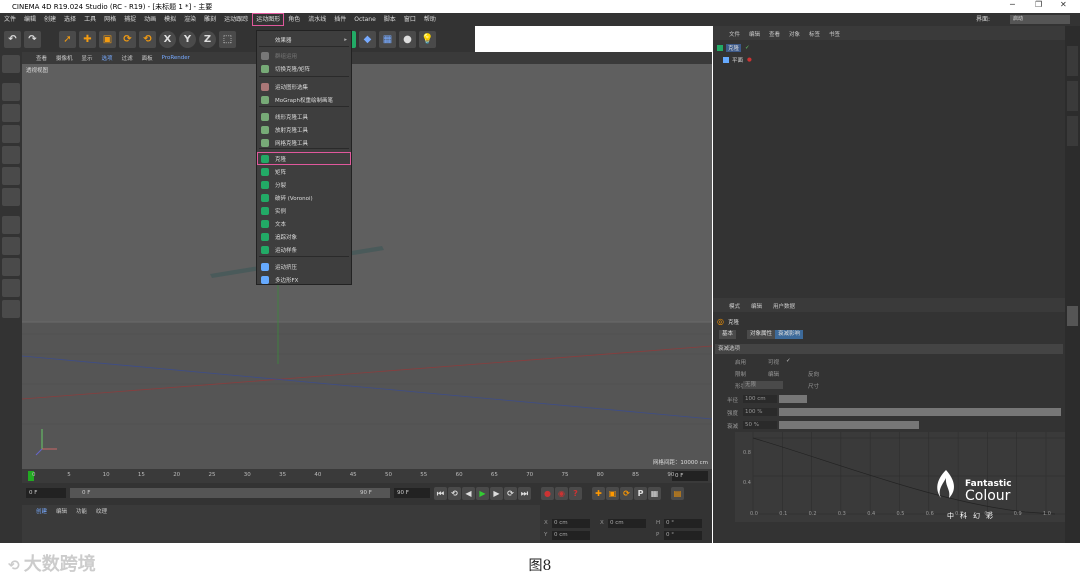  What do you see at coordinates (789, 334) in the screenshot?
I see `attribute-tab-2: 衰减影响` at bounding box center [789, 334].